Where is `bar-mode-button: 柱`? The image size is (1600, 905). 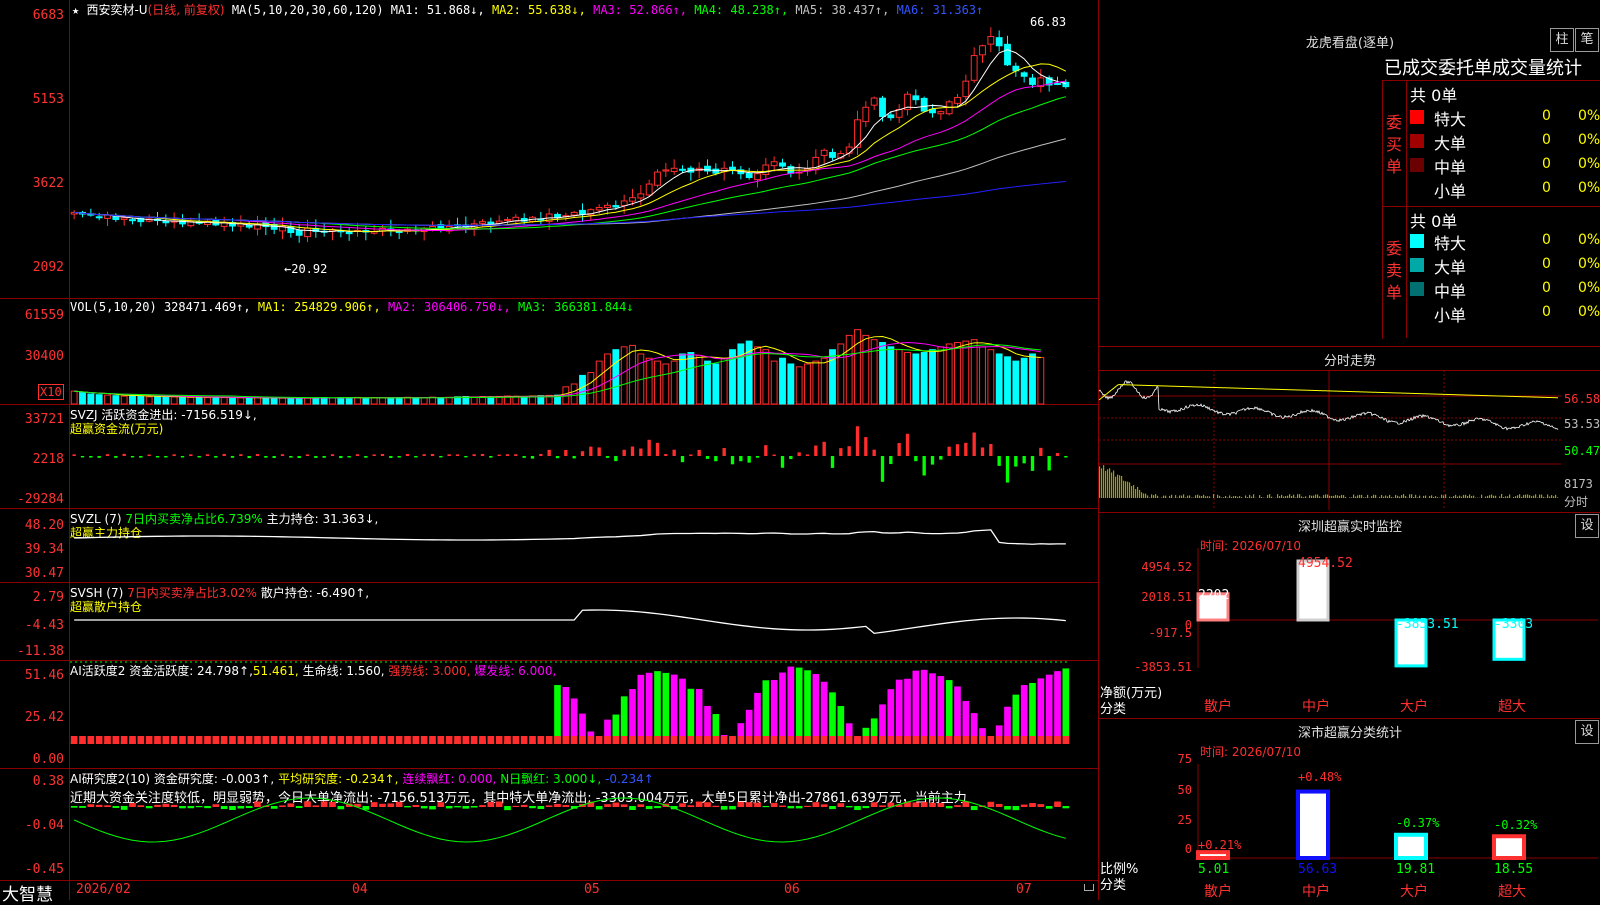
bar-mode-button: 柱 is located at coordinates (1562, 40).